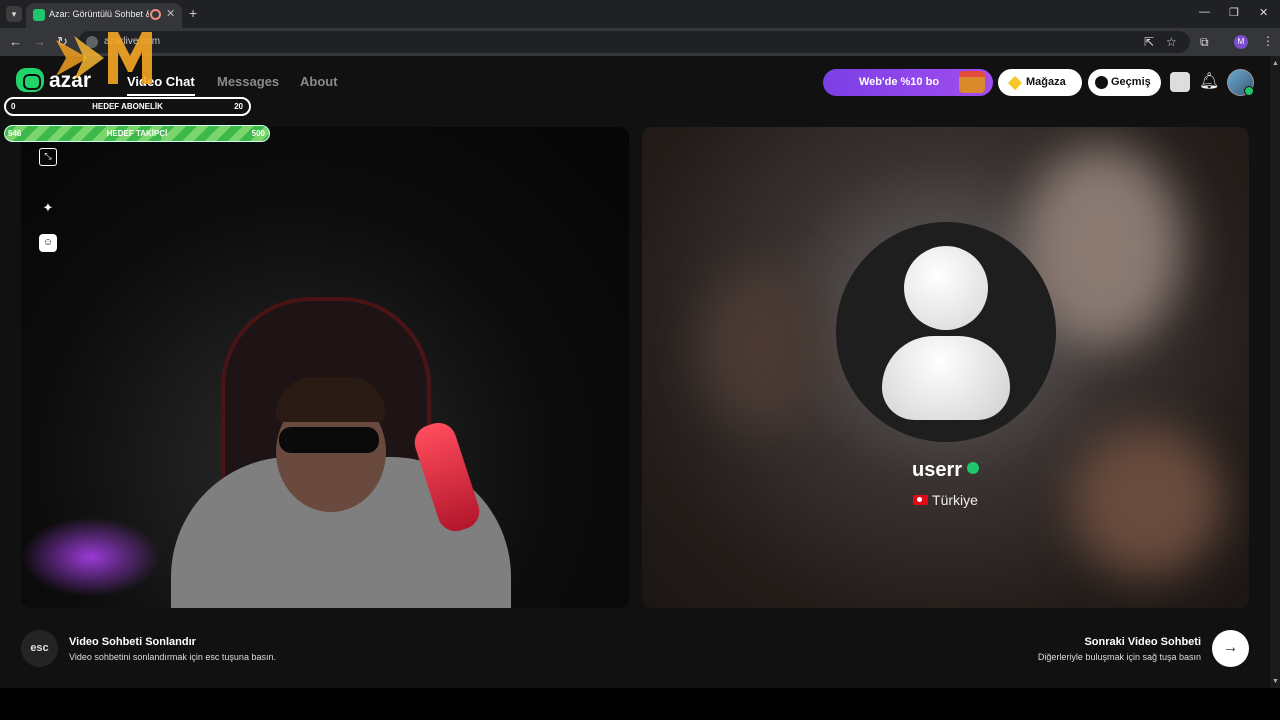  I want to click on scroll-down-icon: ▼, so click(1275, 681).